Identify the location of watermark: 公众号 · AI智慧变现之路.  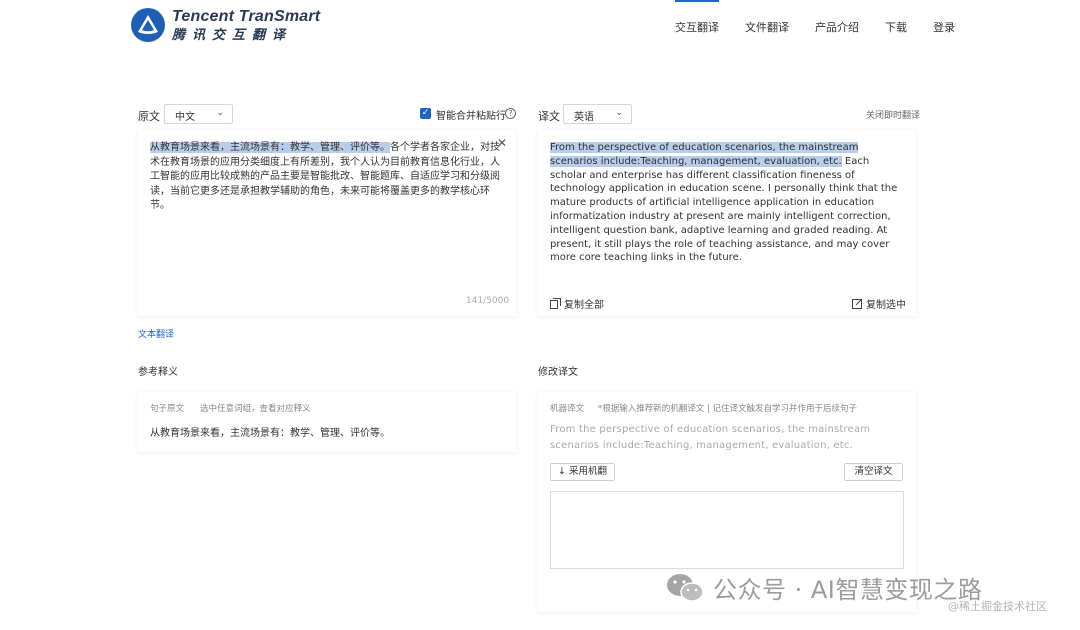
(823, 587).